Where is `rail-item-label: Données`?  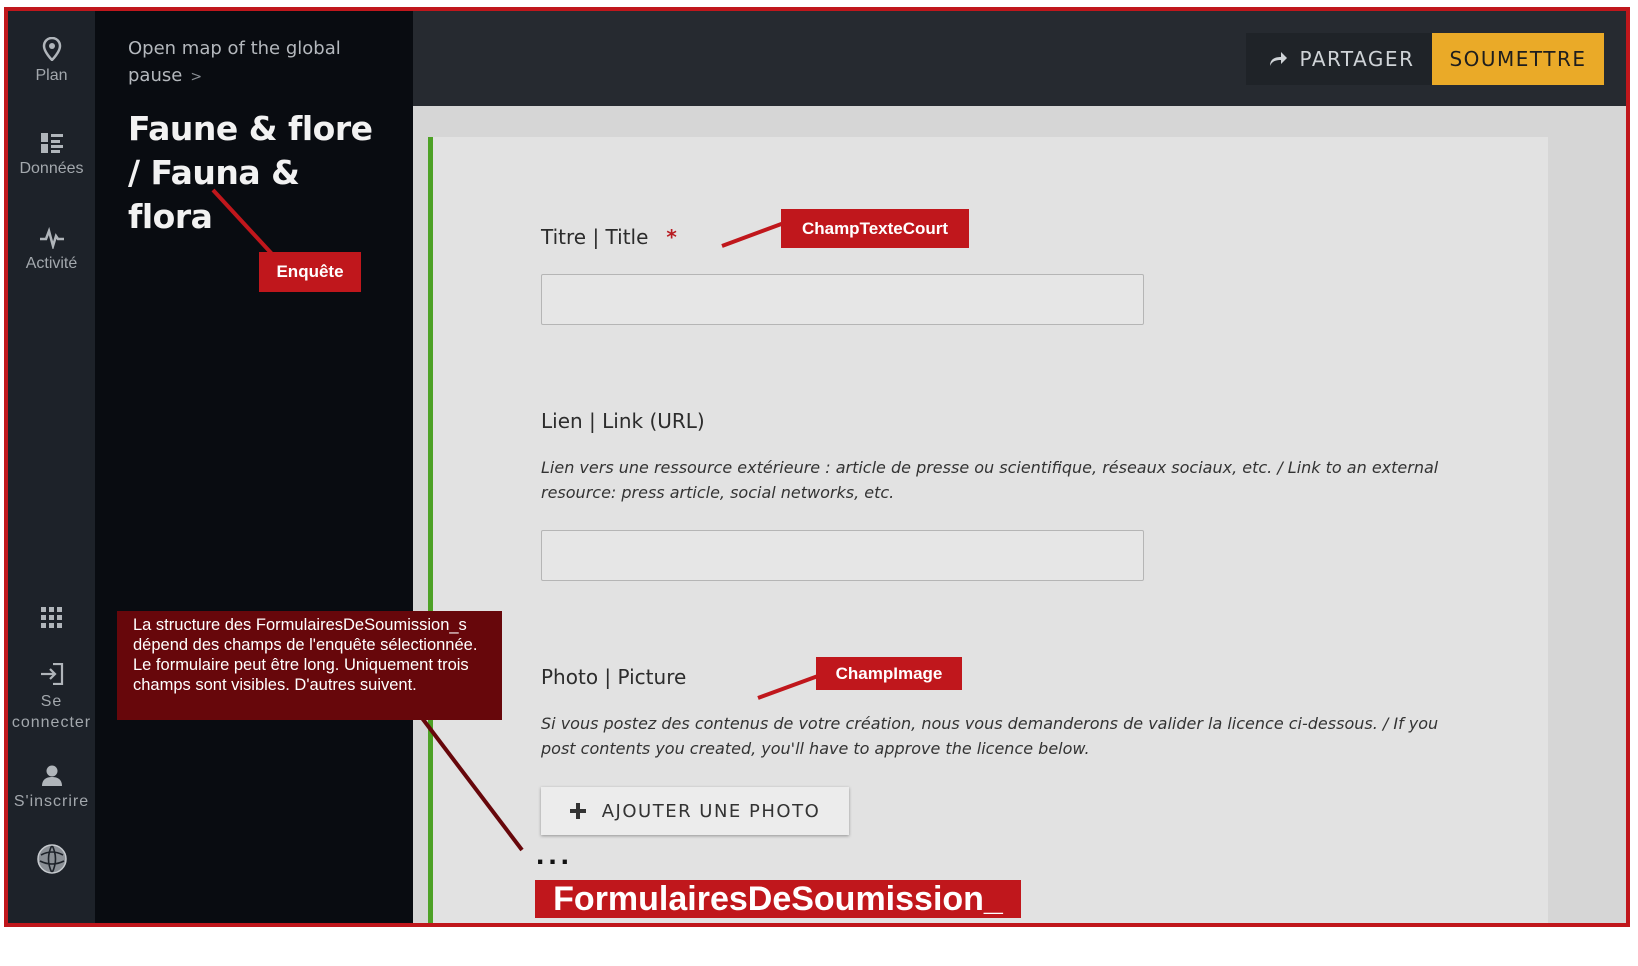
rail-item-label: Données is located at coordinates (51, 168).